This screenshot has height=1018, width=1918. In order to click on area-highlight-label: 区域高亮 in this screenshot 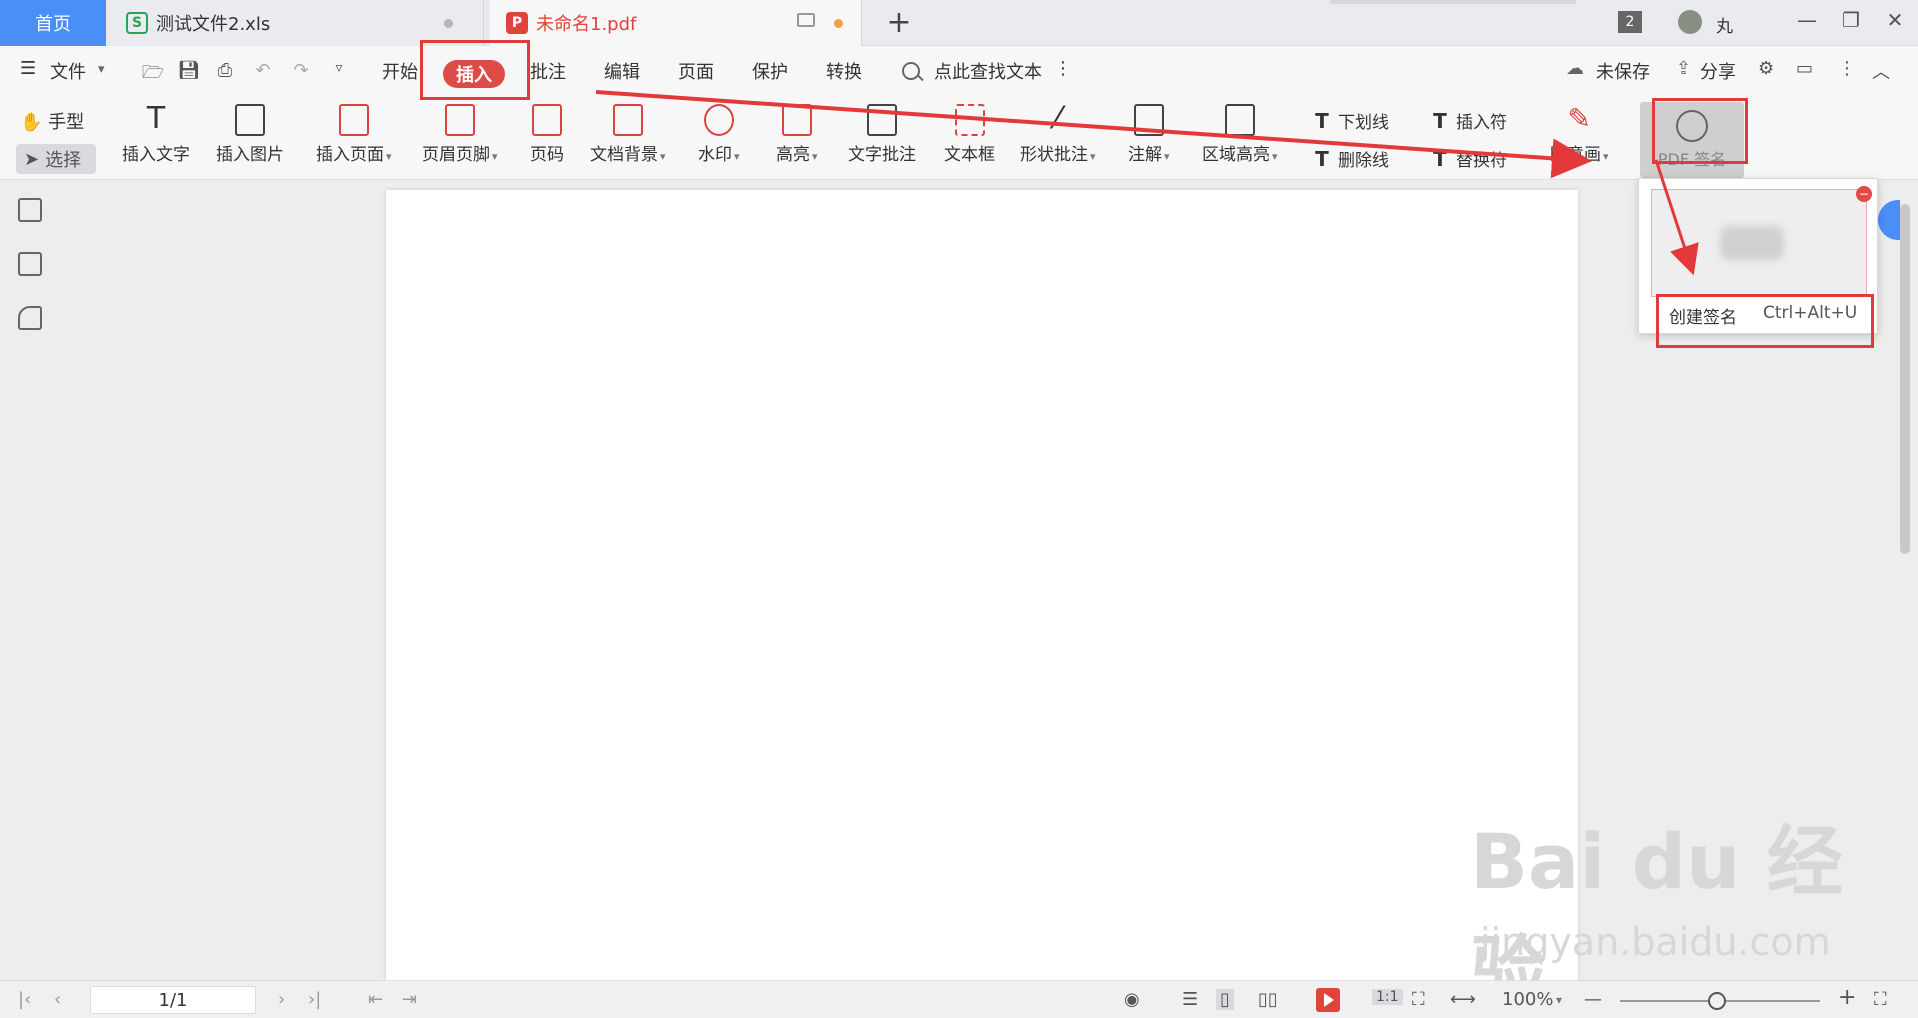, I will do `click(1240, 152)`.